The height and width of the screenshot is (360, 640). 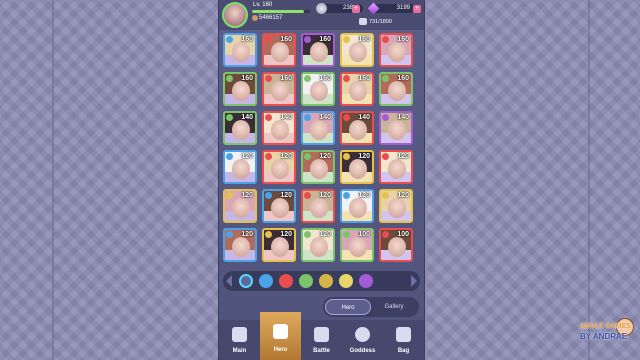 I want to click on nav-label: Goddess, so click(x=362, y=351).